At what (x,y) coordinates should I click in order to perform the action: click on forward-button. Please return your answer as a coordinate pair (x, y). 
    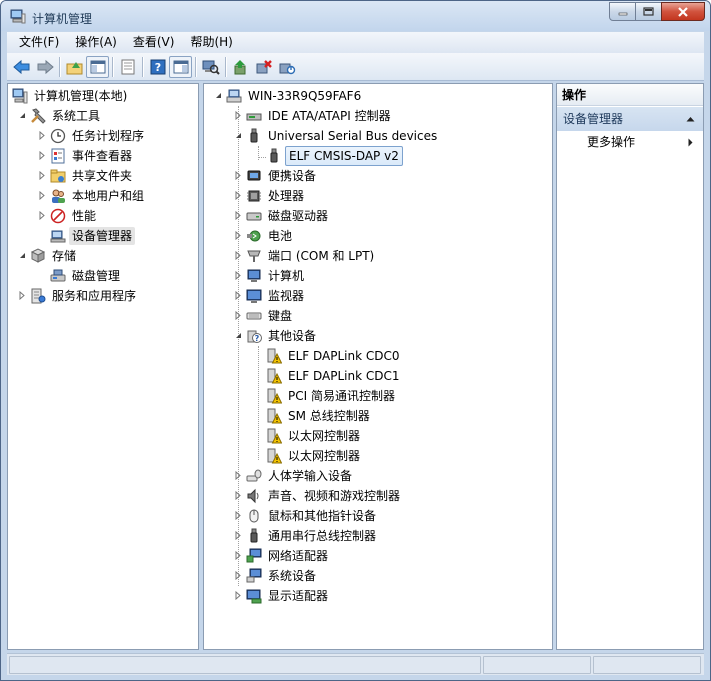
    Looking at the image, I should click on (44, 67).